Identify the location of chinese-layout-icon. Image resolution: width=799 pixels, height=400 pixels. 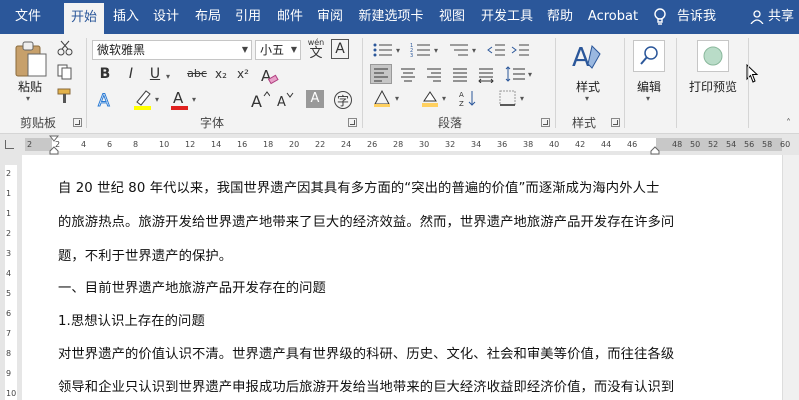
(382, 98).